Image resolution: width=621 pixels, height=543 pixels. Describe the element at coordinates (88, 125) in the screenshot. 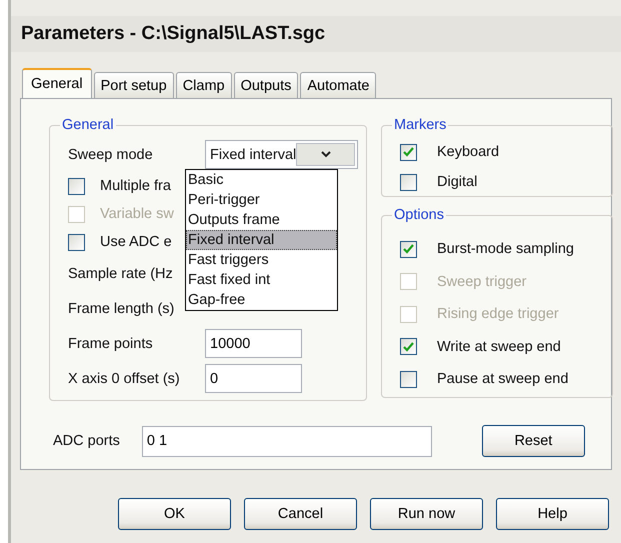

I see `group-title: General` at that location.